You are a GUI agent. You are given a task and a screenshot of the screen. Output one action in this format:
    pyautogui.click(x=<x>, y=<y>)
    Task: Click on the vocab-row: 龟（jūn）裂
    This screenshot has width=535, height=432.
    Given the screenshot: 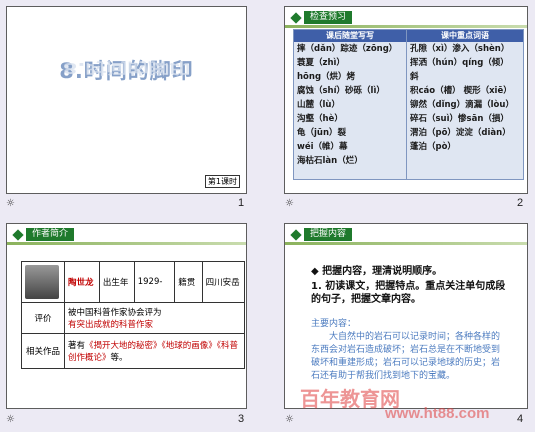 What is the action you would take?
    pyautogui.click(x=322, y=133)
    